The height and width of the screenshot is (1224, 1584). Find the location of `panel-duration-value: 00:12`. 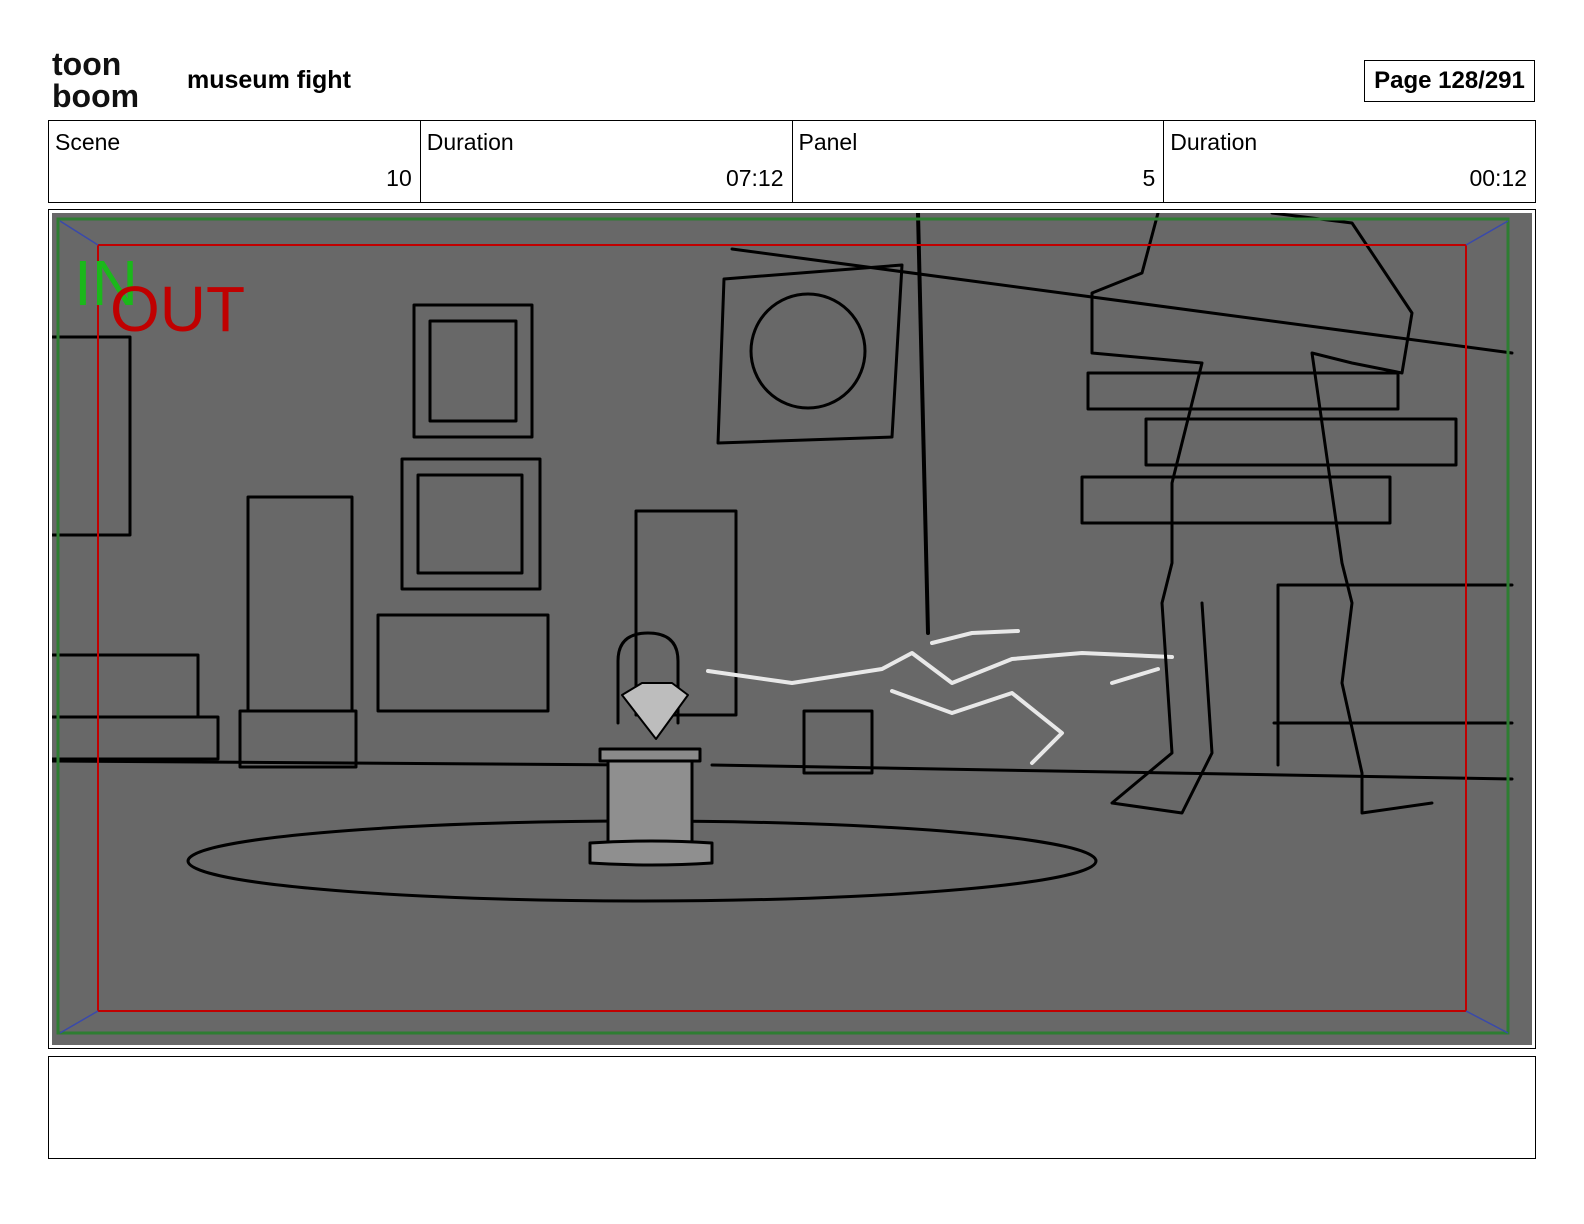

panel-duration-value: 00:12 is located at coordinates (1498, 178).